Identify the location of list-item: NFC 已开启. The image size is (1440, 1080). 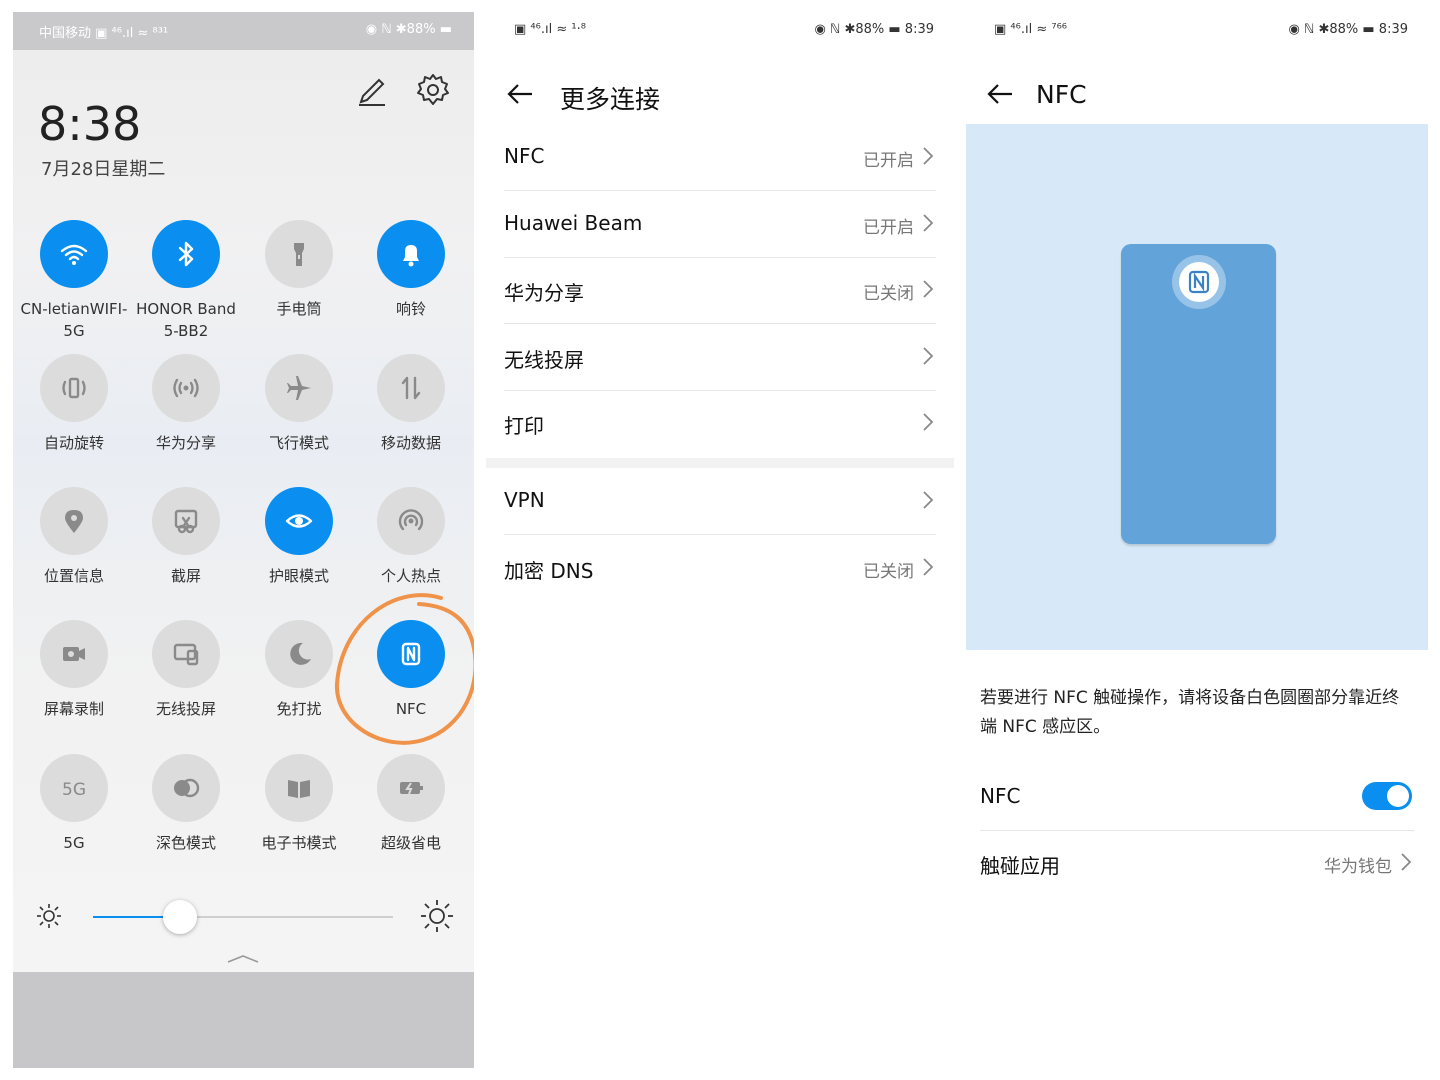
(720, 157).